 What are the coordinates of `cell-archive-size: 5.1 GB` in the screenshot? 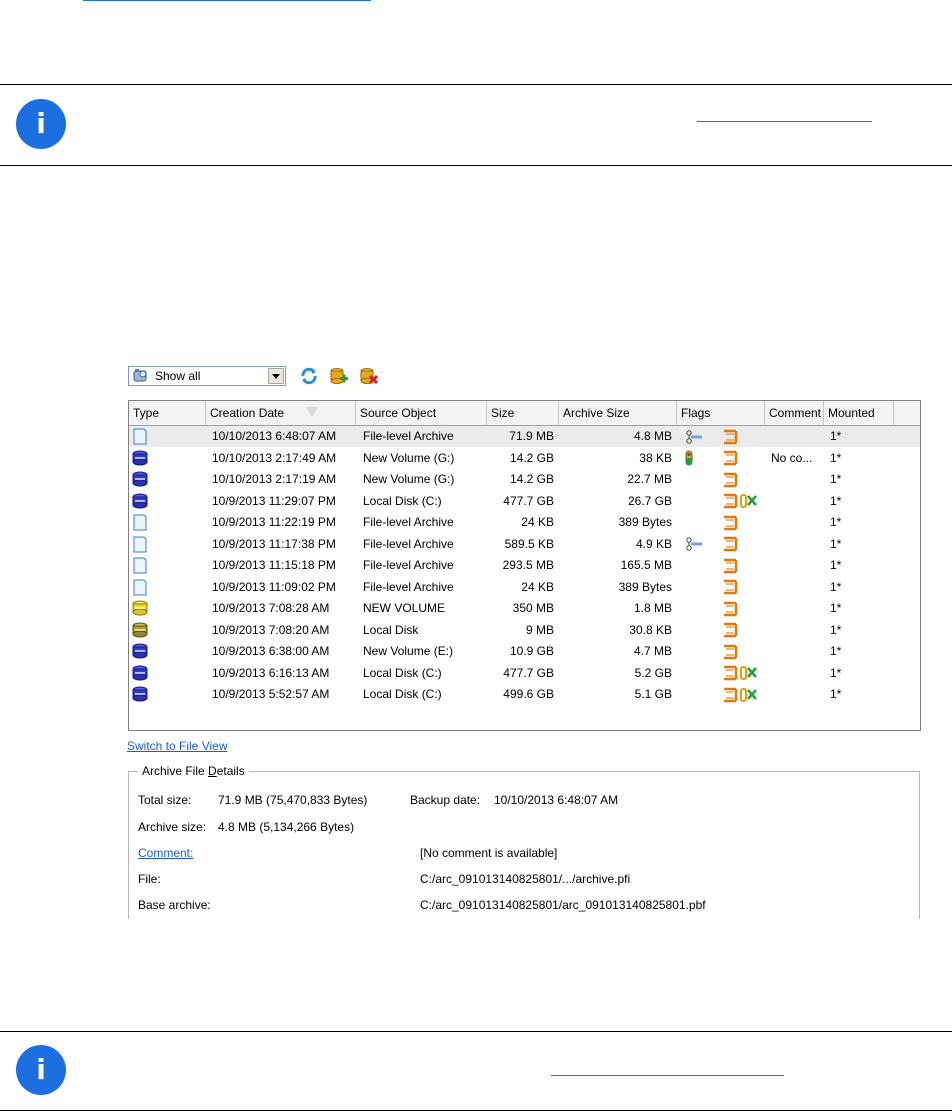 It's located at (653, 694).